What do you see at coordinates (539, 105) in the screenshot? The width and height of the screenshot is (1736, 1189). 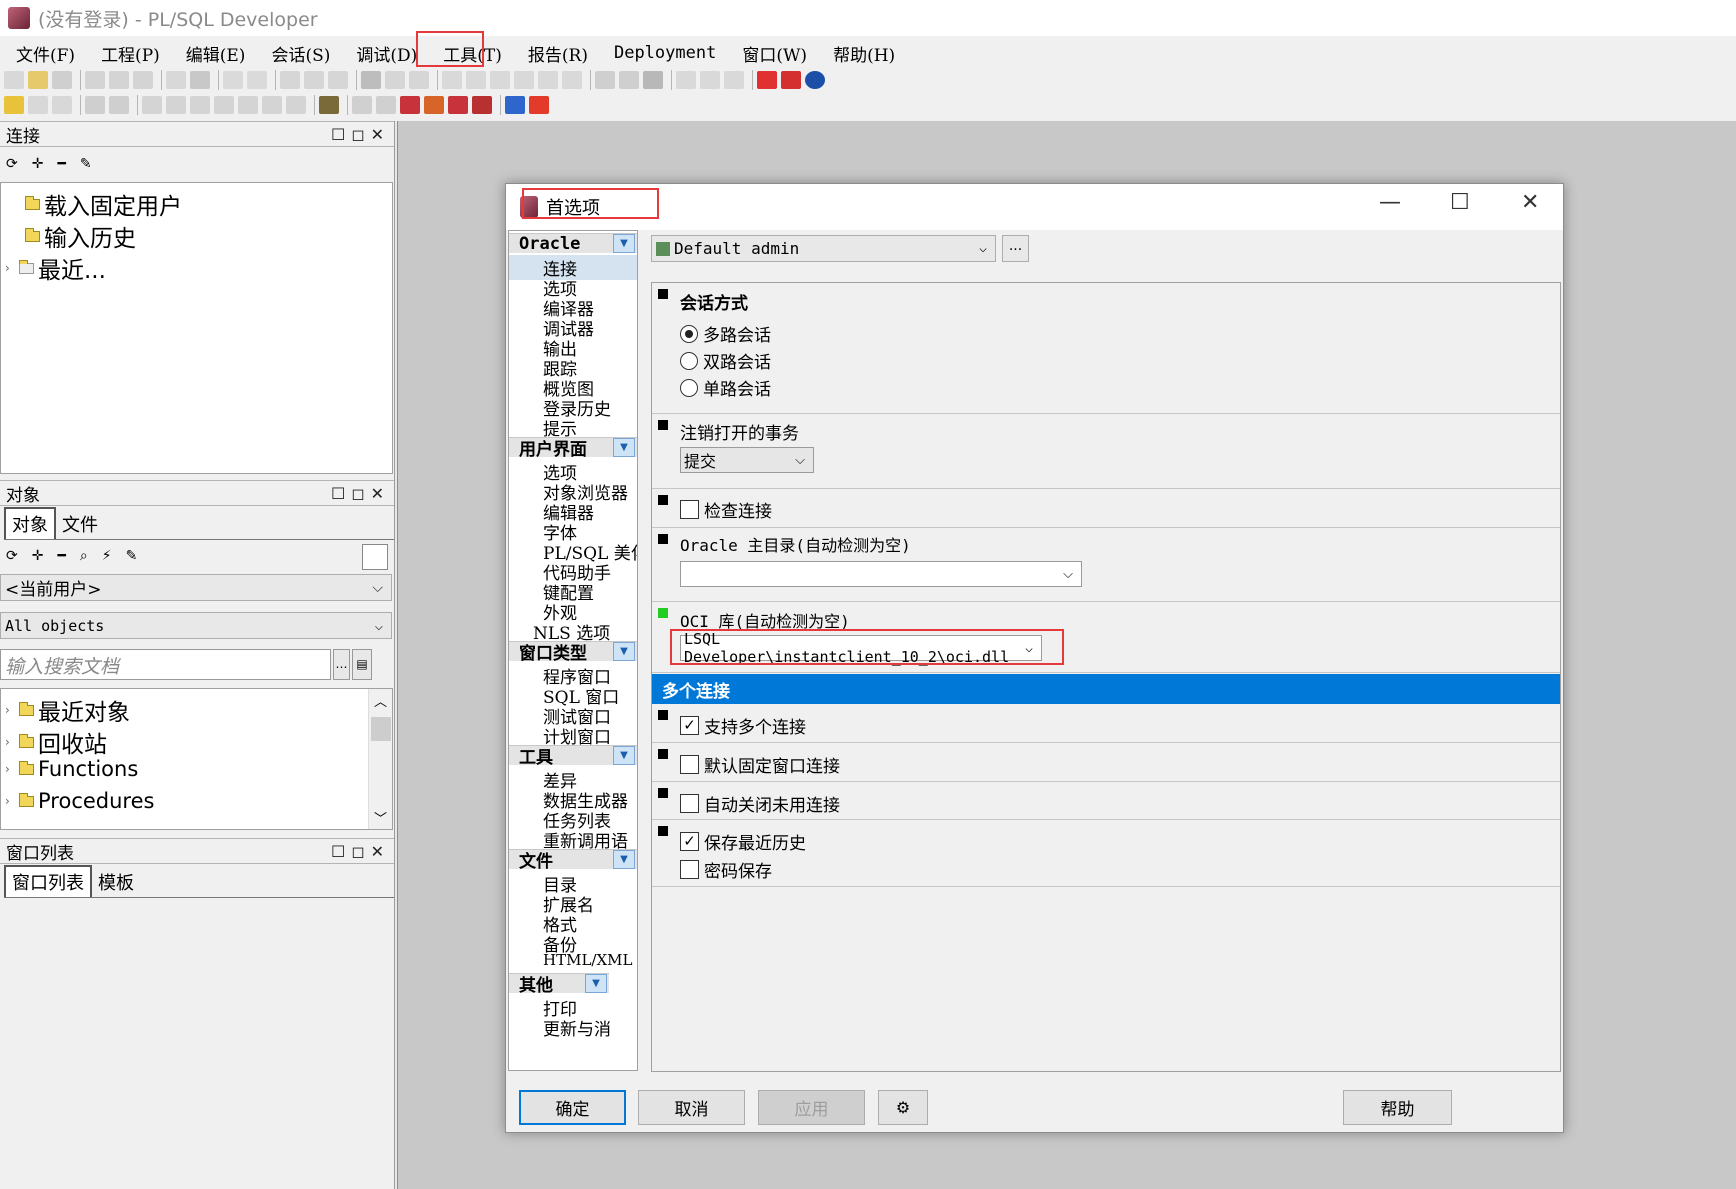 I see `arrow-right-red-icon` at bounding box center [539, 105].